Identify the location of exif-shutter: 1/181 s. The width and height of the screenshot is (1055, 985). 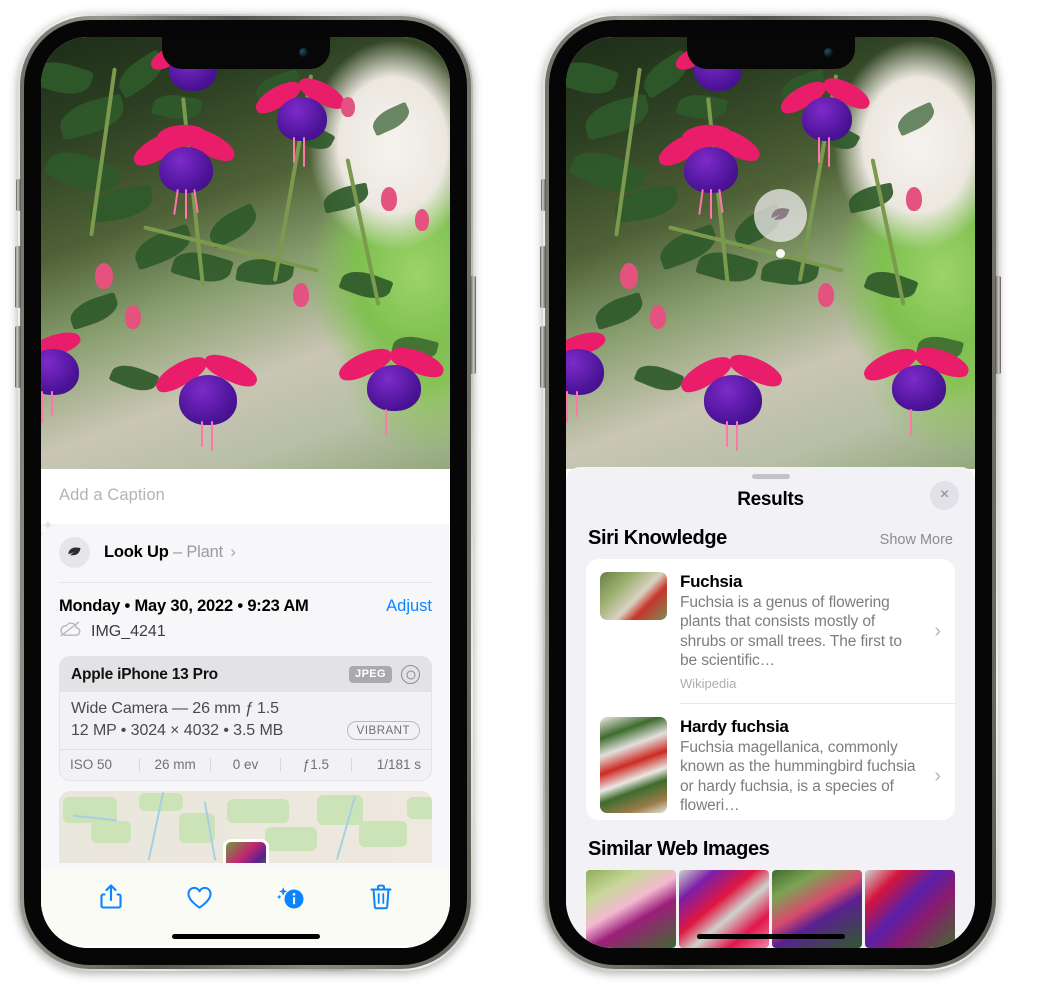
(399, 764).